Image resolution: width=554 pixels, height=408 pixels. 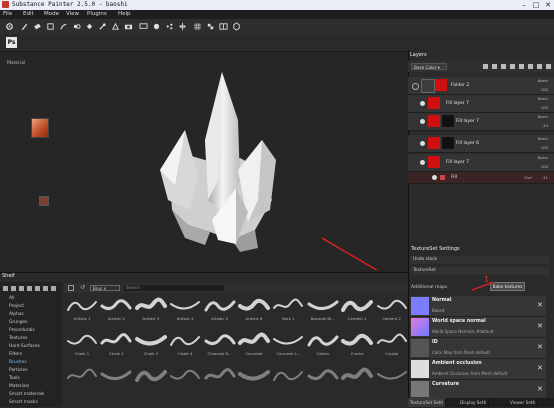 What do you see at coordinates (116, 344) in the screenshot?
I see `brush-item: Chalk 2` at bounding box center [116, 344].